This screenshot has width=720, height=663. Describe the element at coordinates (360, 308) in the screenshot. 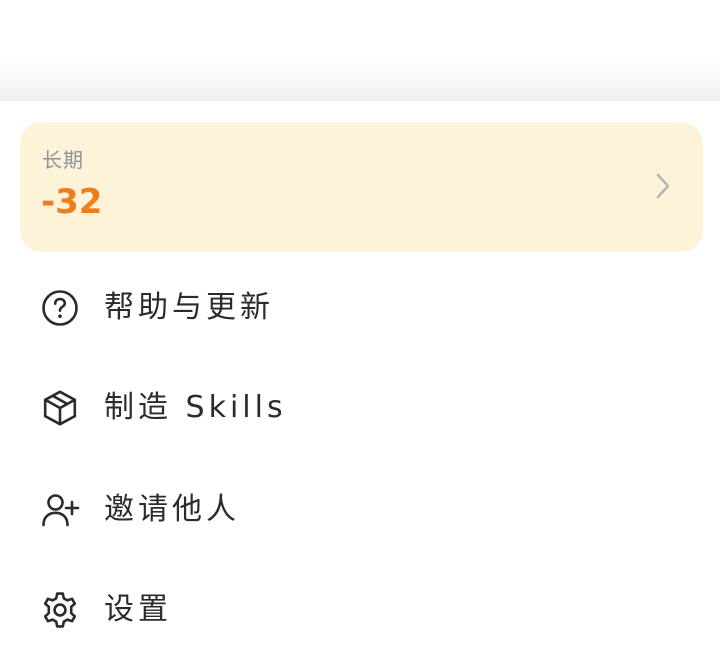

I see `menu-item-help-update: 帮助与更新` at that location.